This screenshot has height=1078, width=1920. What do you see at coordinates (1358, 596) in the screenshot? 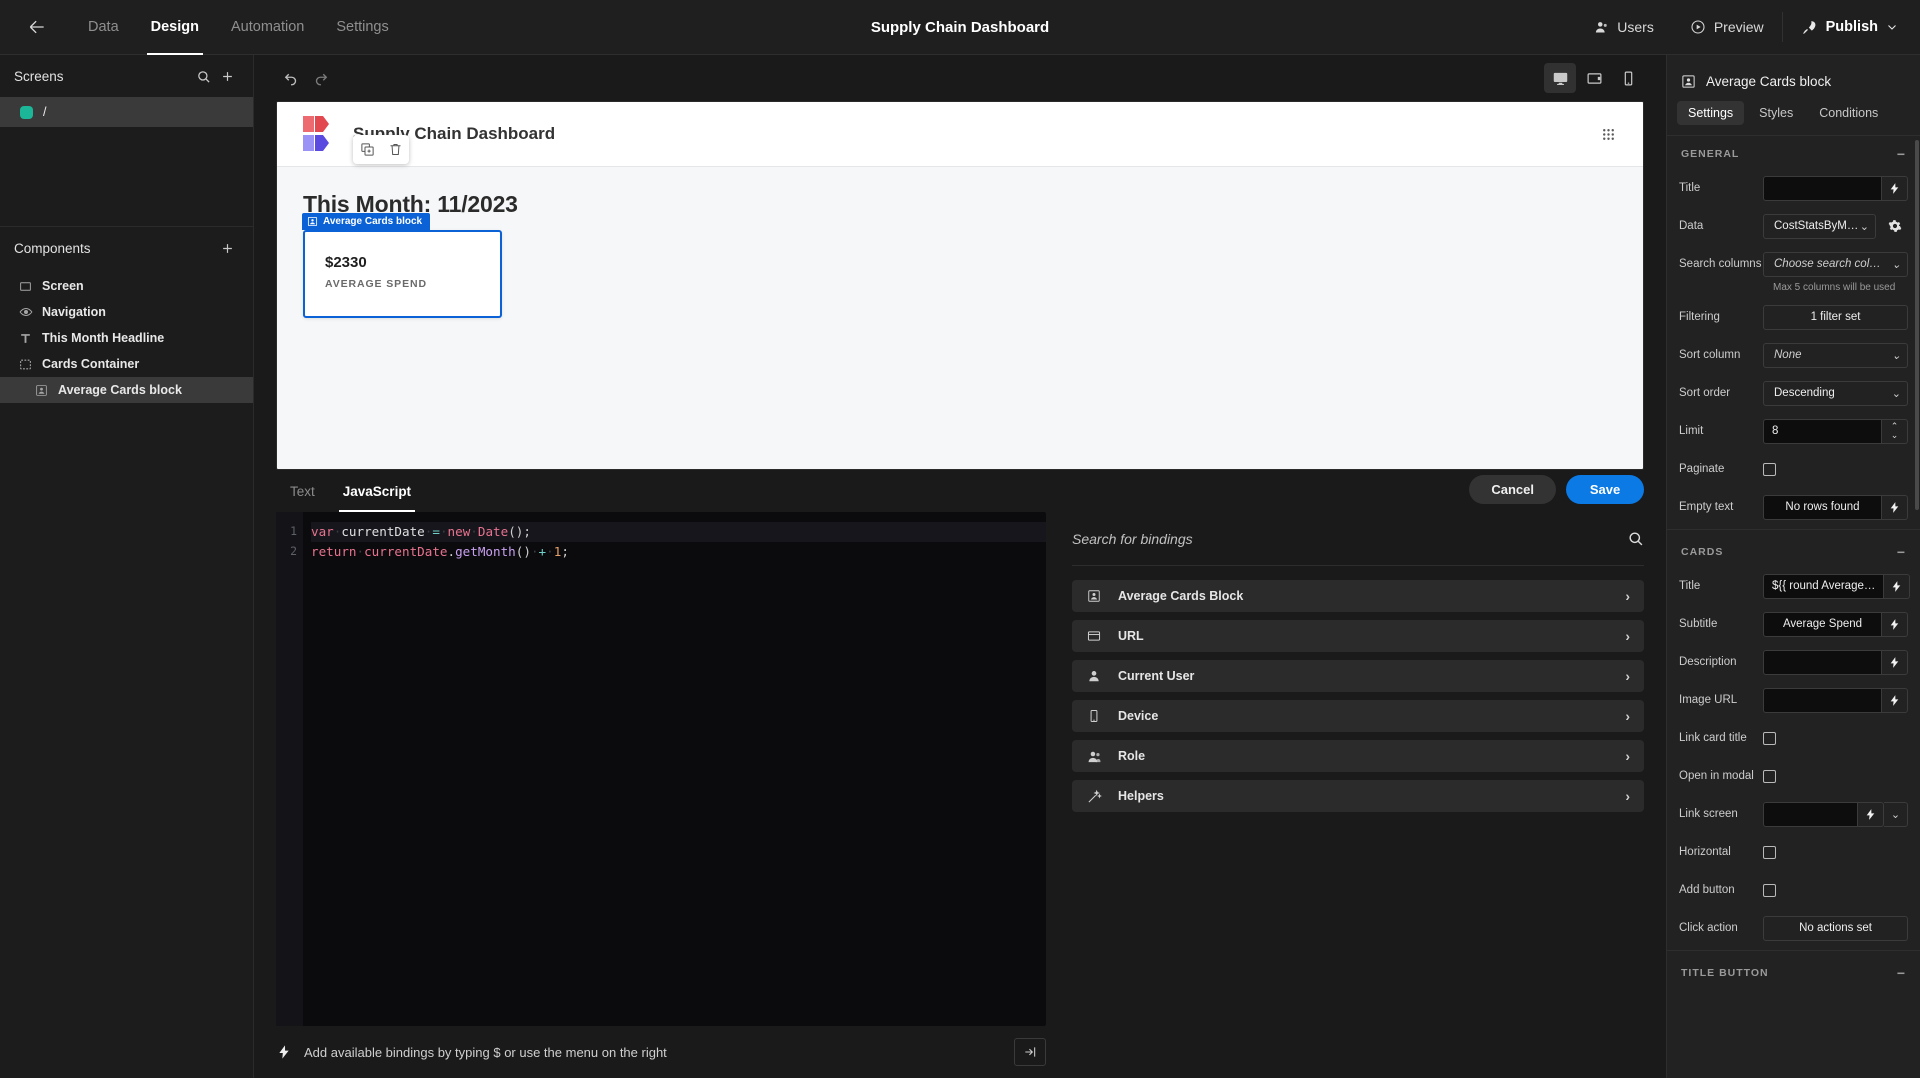
I see `binding-item-average-cards-block: Average Cards Block ›` at bounding box center [1358, 596].